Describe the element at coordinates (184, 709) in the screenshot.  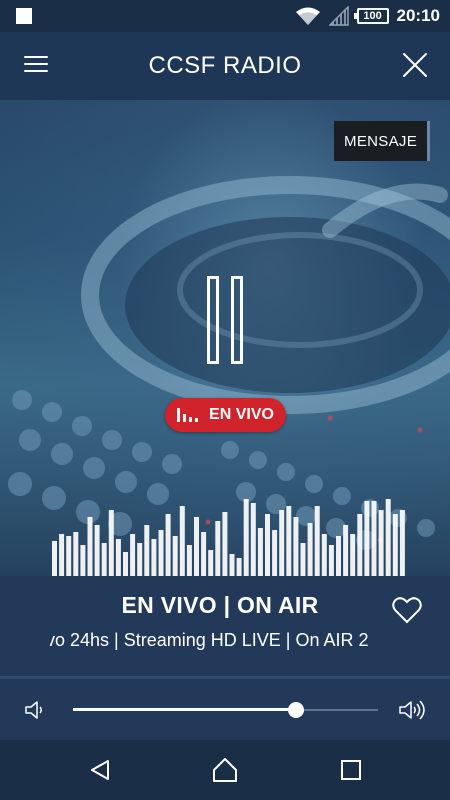
I see `volume-slider-fill` at that location.